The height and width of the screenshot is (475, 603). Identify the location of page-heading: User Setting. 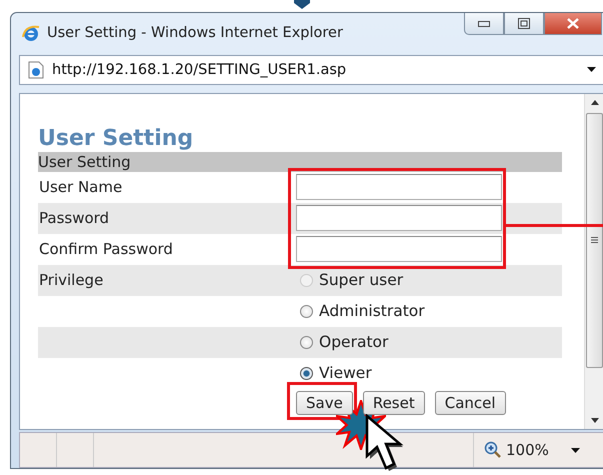
(116, 139).